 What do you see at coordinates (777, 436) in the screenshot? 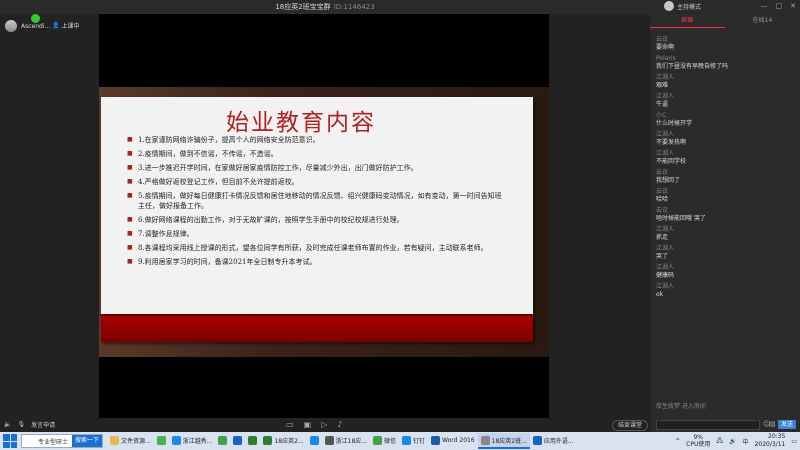
I see `time: 20:35` at bounding box center [777, 436].